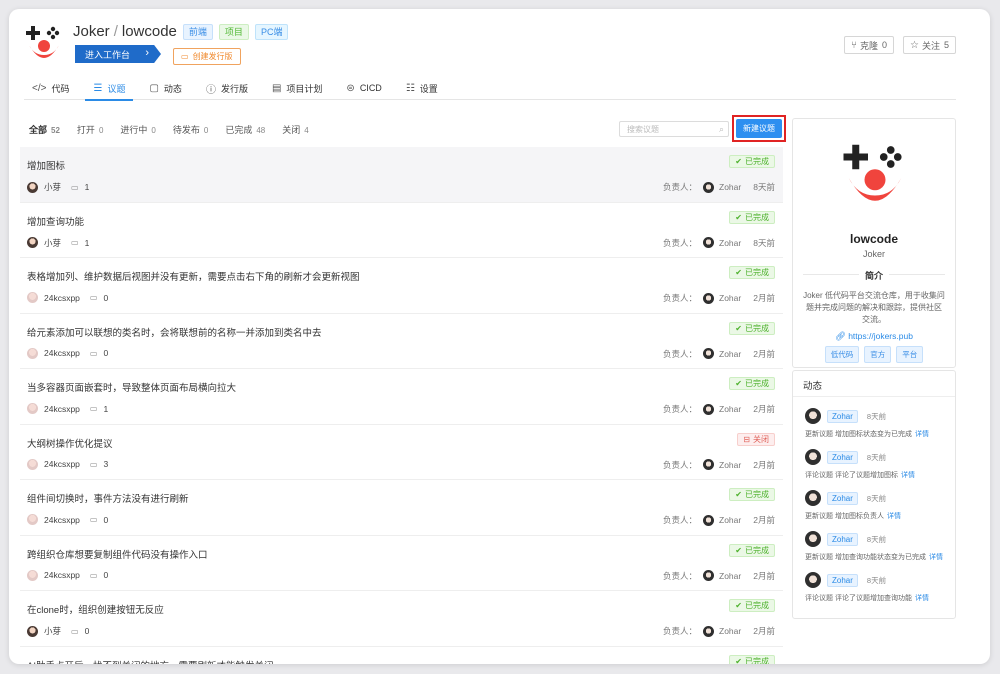 The height and width of the screenshot is (674, 1000). I want to click on follow-button: ☆ 关注 5, so click(929, 45).